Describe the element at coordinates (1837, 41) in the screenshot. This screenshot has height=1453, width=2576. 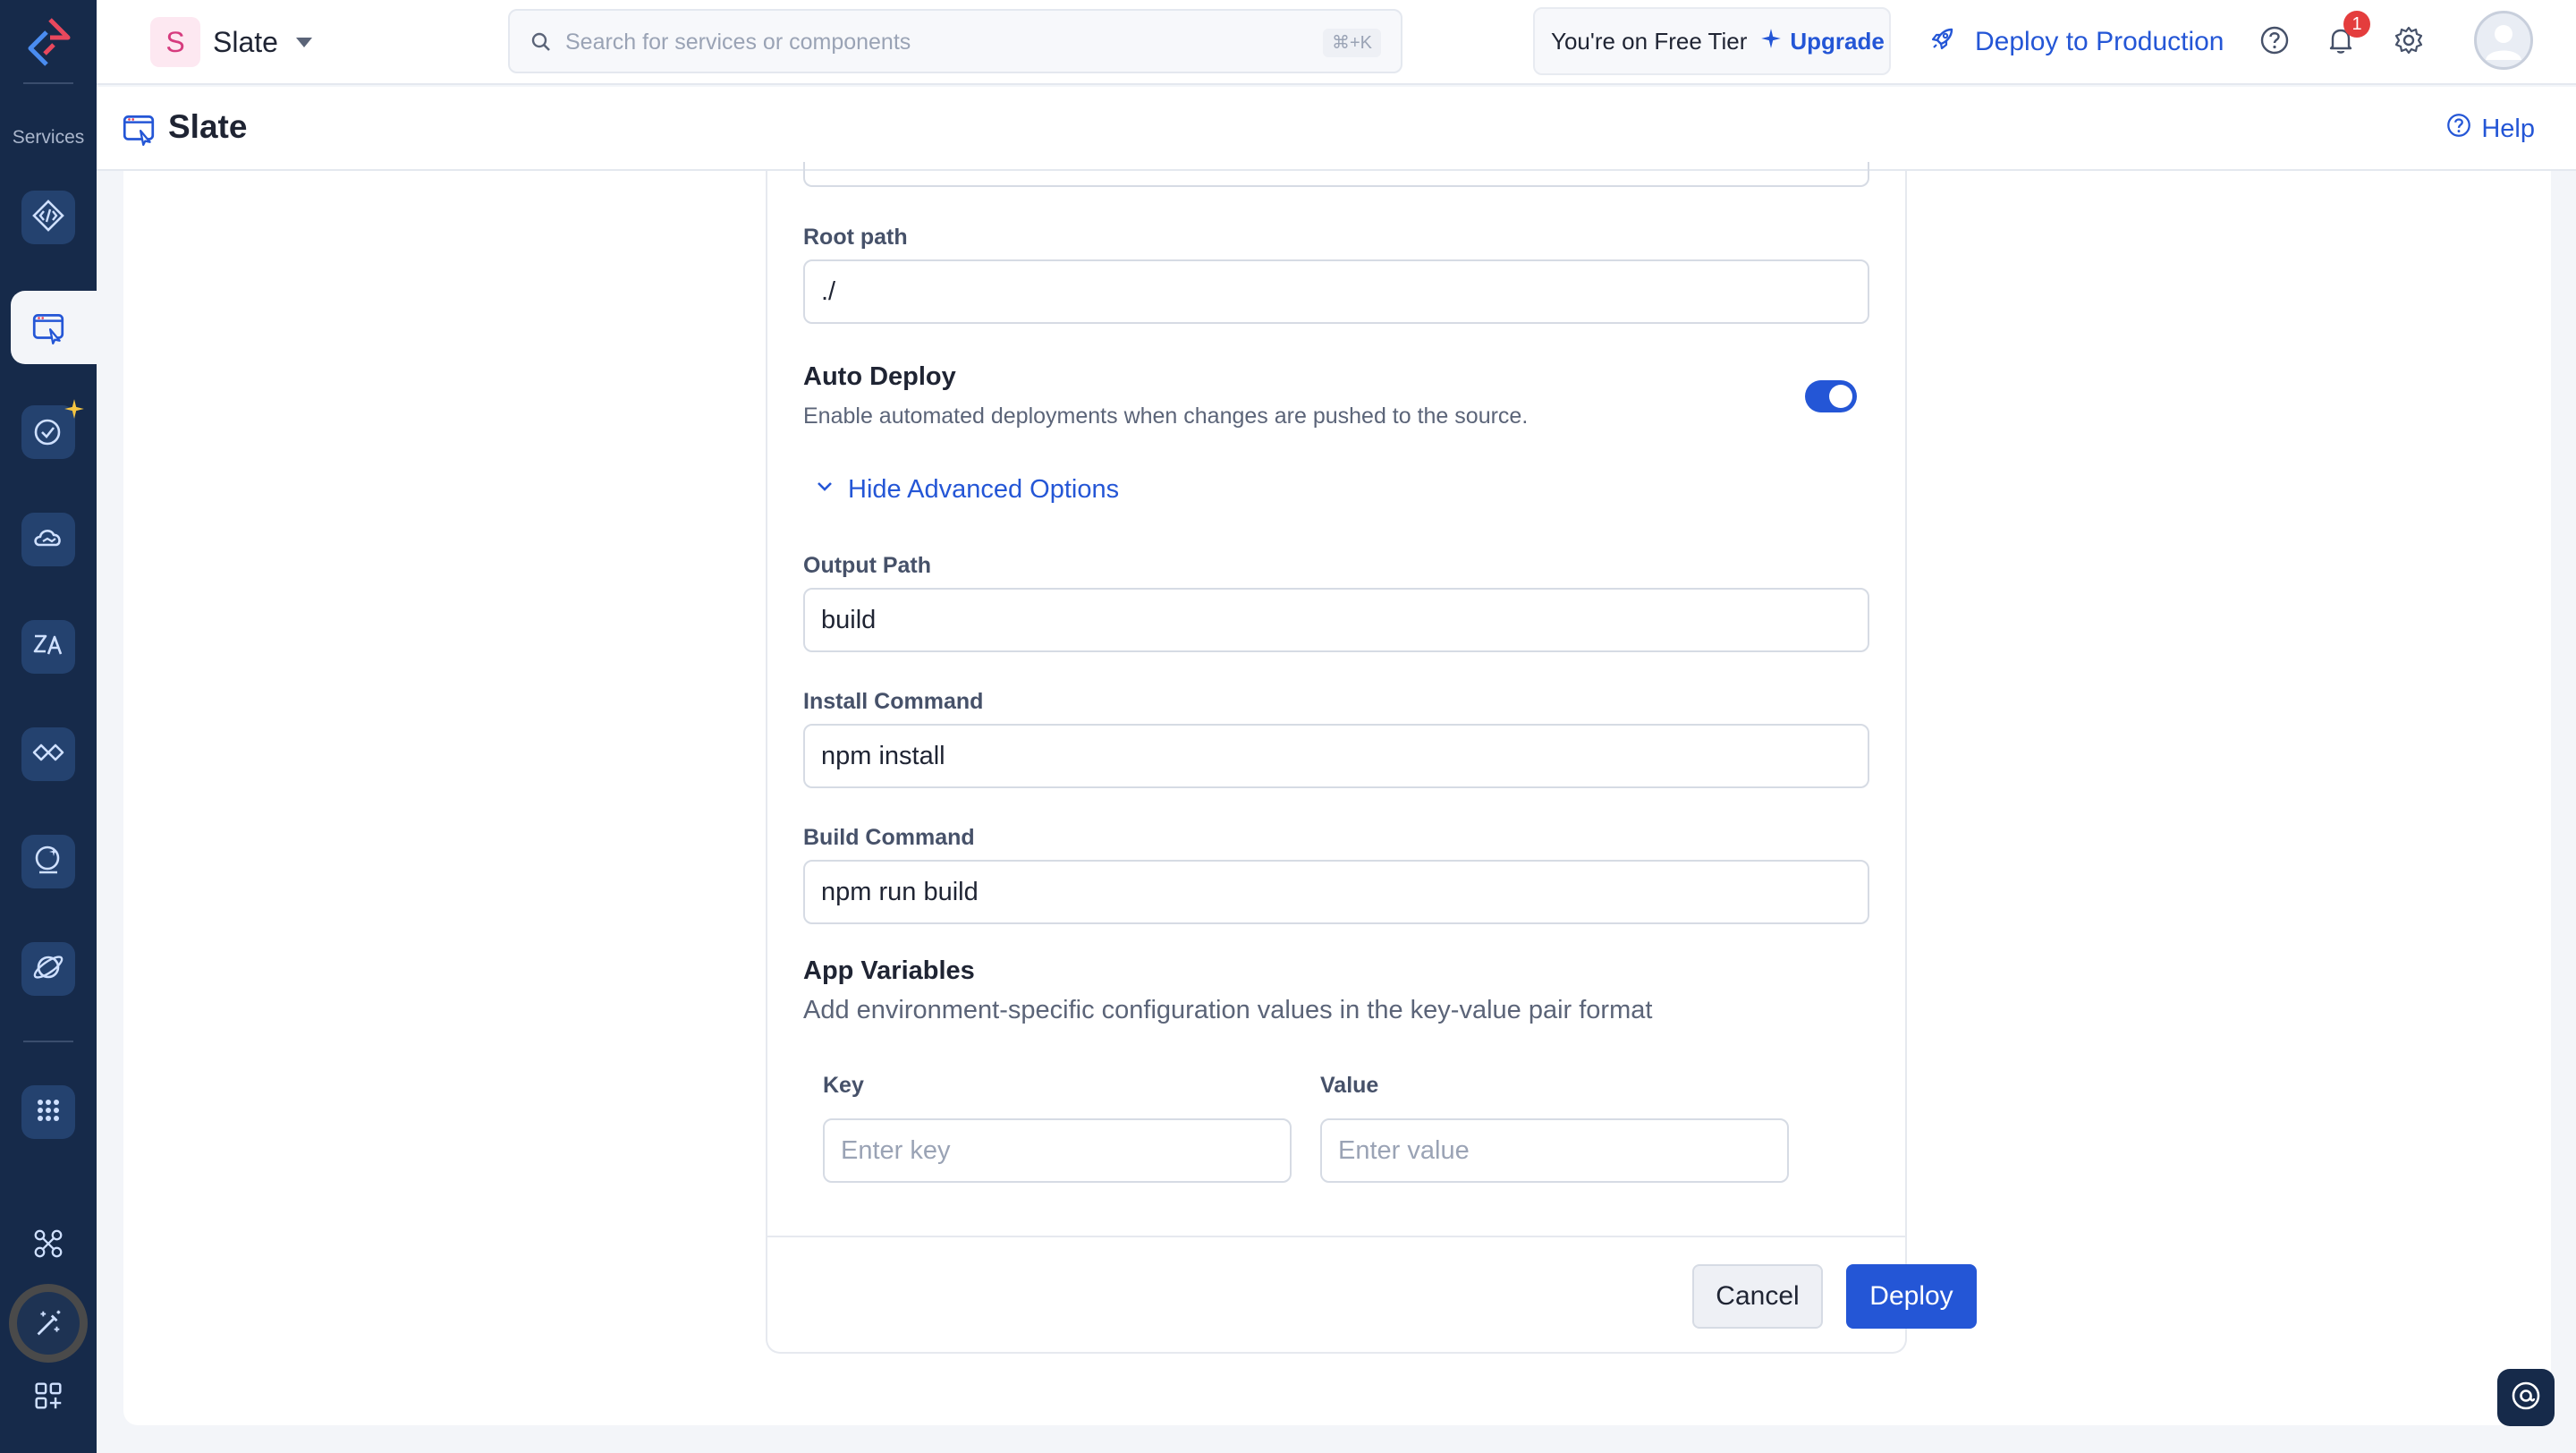
I see `upgrade-label: Upgrade` at that location.